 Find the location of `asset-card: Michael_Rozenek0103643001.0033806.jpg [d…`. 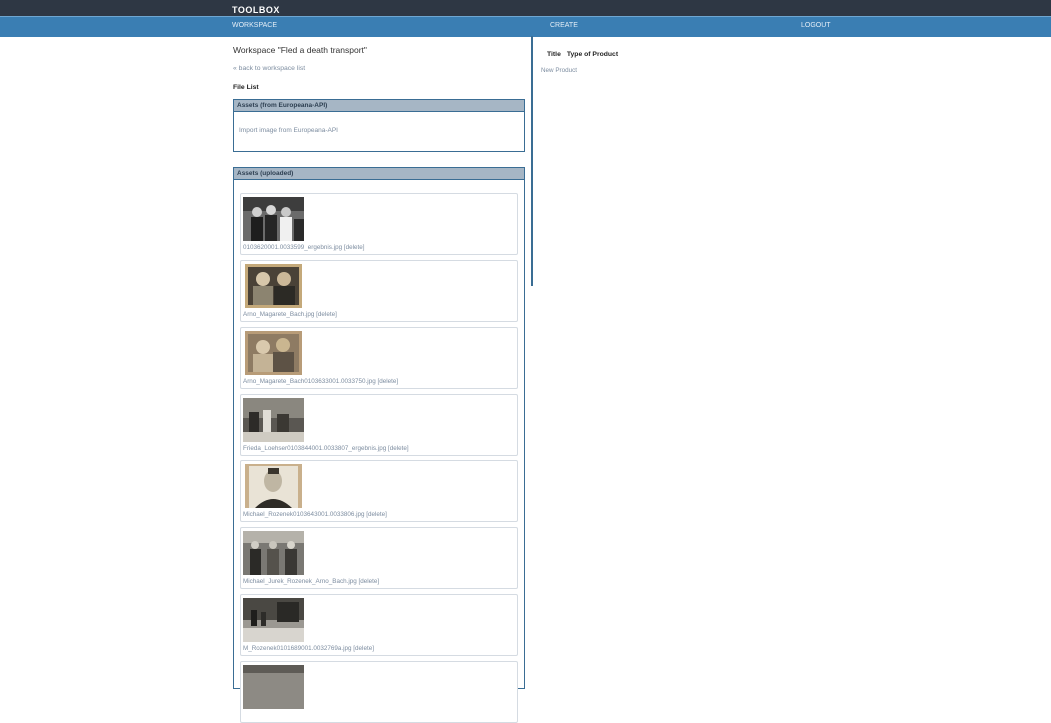

asset-card: Michael_Rozenek0103643001.0033806.jpg [d… is located at coordinates (379, 491).